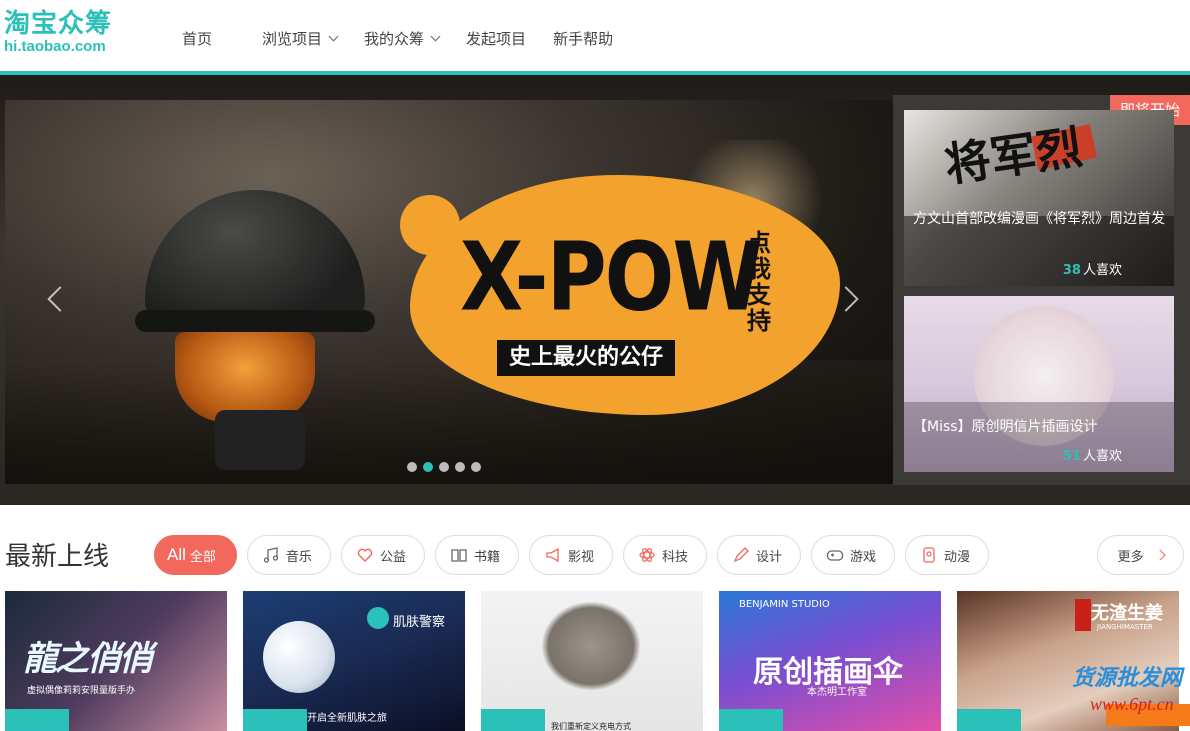 The height and width of the screenshot is (731, 1190). What do you see at coordinates (298, 557) in the screenshot?
I see `filter-label: 音乐` at bounding box center [298, 557].